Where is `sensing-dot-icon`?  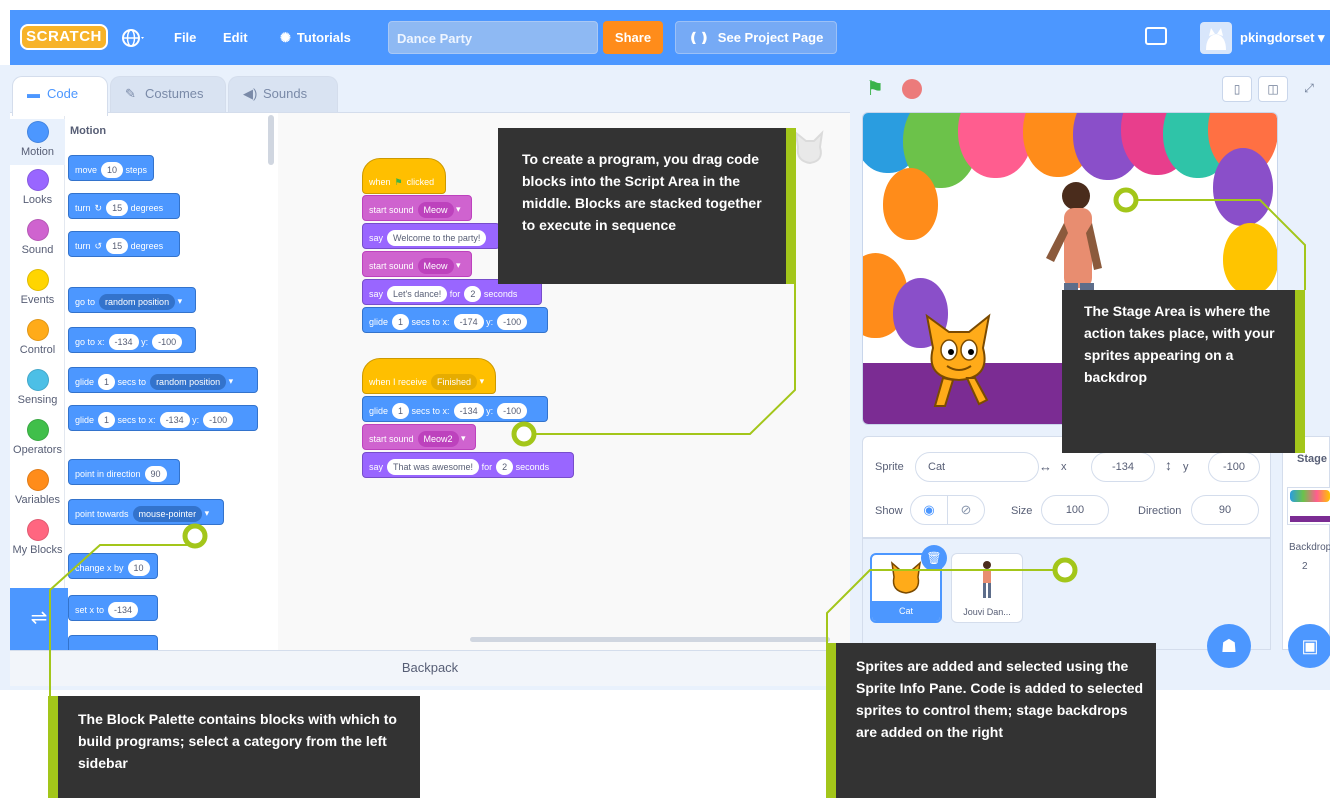 sensing-dot-icon is located at coordinates (37, 380).